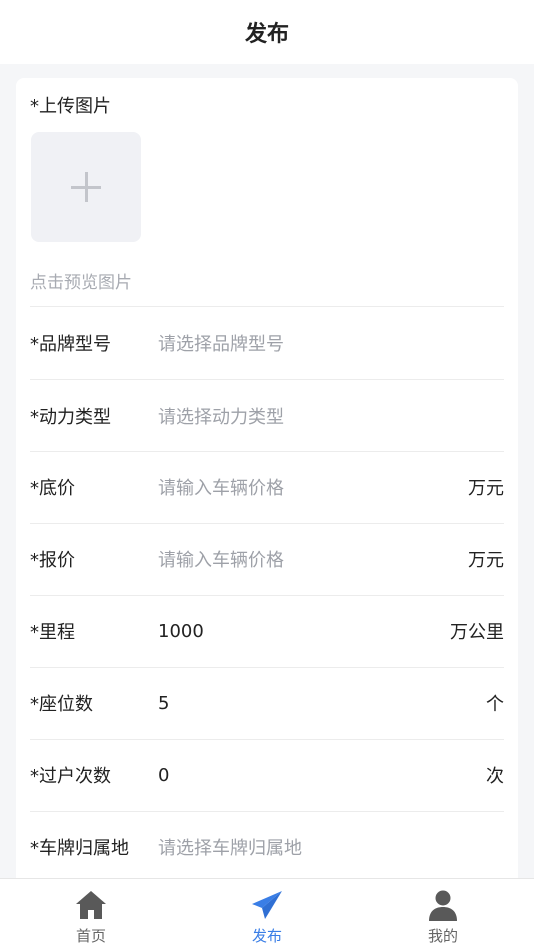  I want to click on bottom-tab-bar: 首页 发布 我的, so click(267, 914).